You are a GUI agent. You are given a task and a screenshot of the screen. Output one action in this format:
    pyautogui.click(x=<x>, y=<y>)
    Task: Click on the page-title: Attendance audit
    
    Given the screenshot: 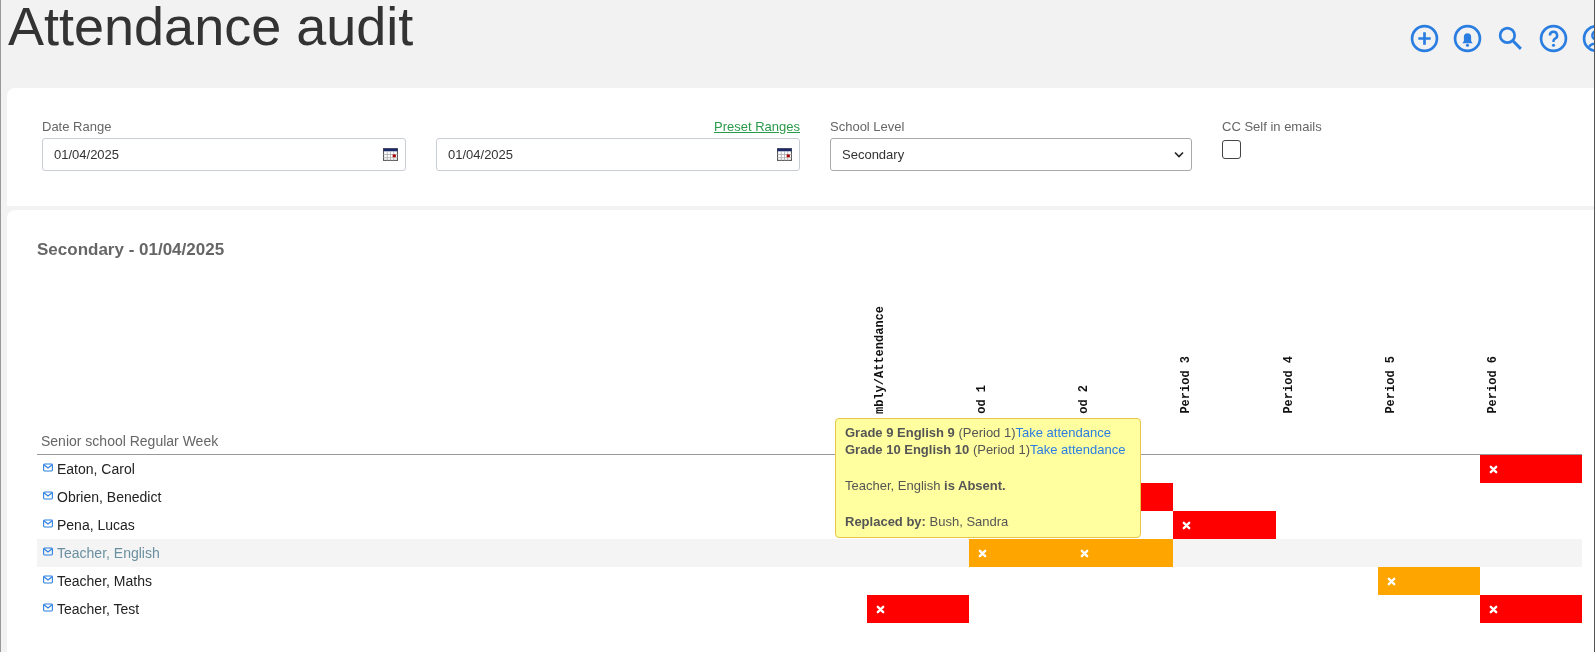 What is the action you would take?
    pyautogui.click(x=211, y=29)
    